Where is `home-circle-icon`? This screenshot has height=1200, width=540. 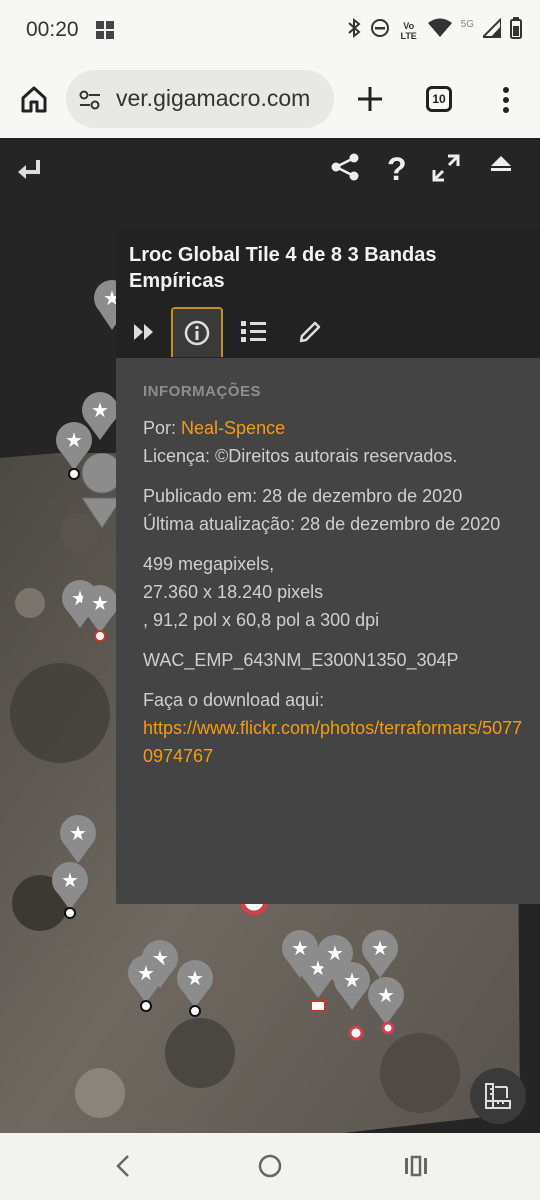 home-circle-icon is located at coordinates (270, 1166).